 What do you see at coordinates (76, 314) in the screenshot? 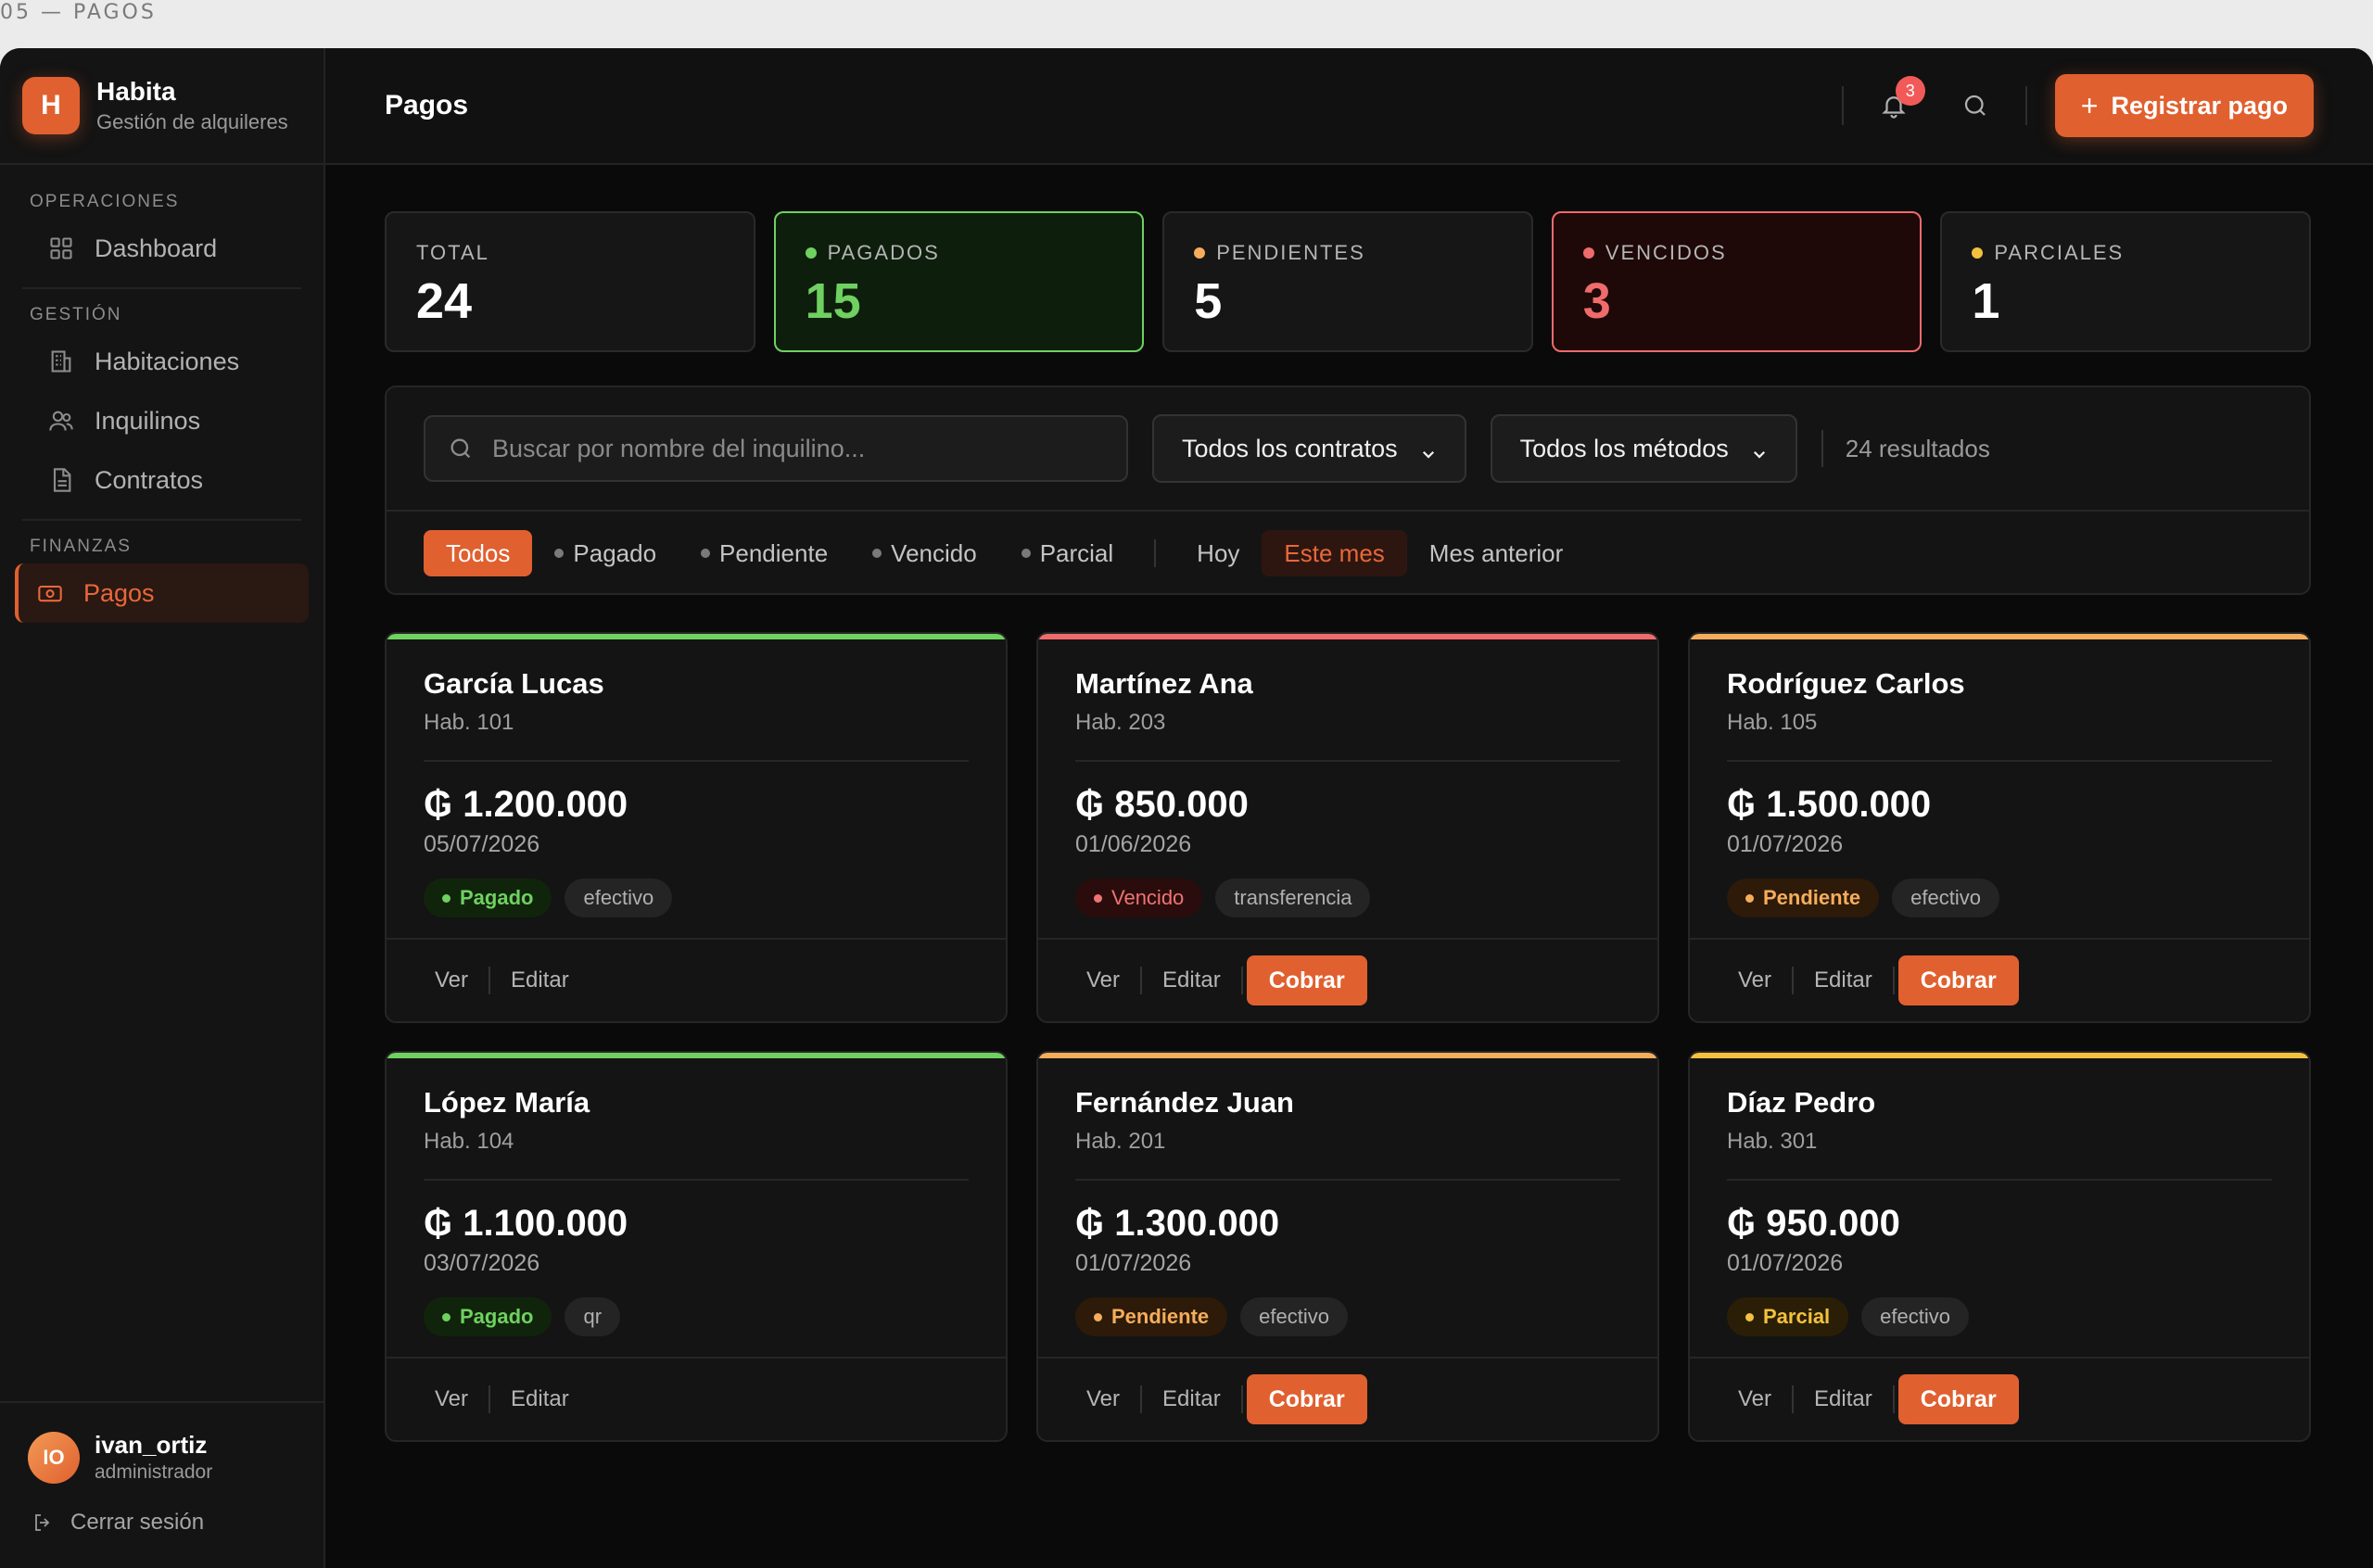
I see `nav-section-gestion: GESTIÓN` at bounding box center [76, 314].